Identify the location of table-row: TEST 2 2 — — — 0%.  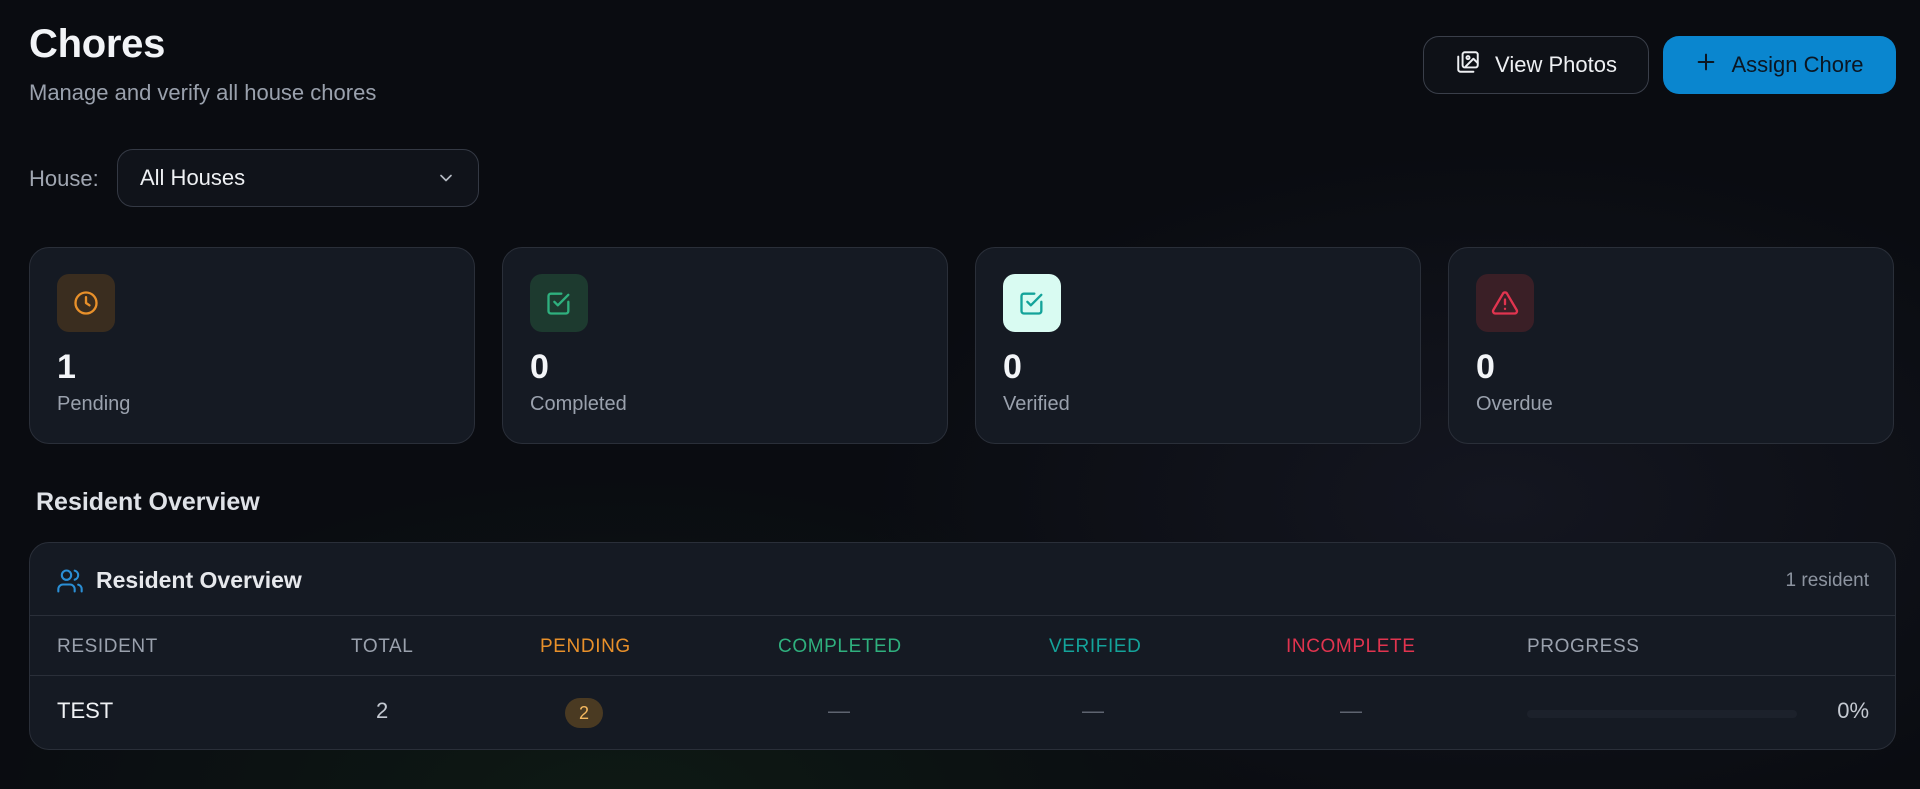
(962, 712).